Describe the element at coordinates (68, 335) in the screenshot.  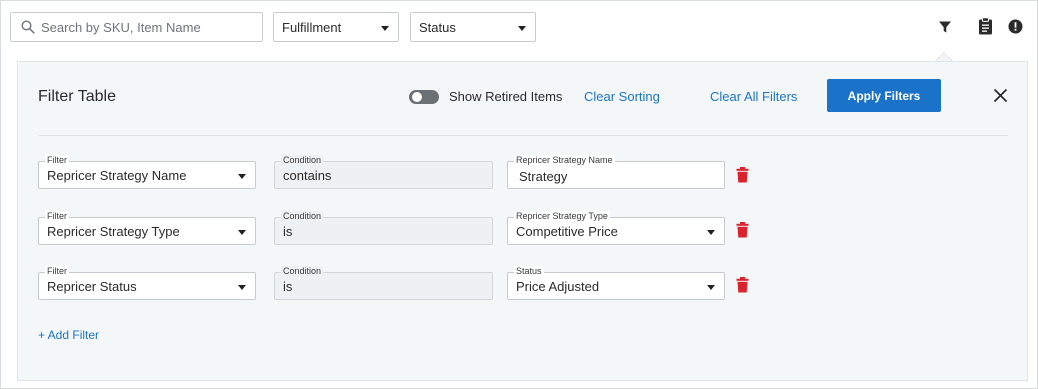
I see `add-filter-link: + Add Filter` at that location.